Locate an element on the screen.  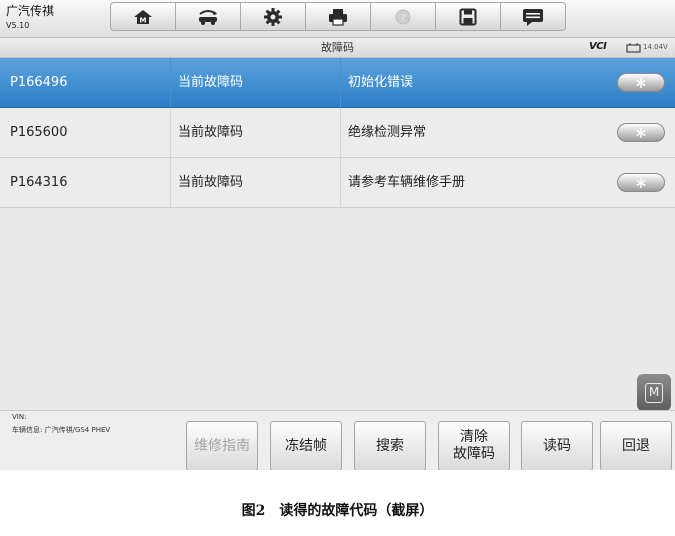
app-title: 广汽传祺 is located at coordinates (30, 11).